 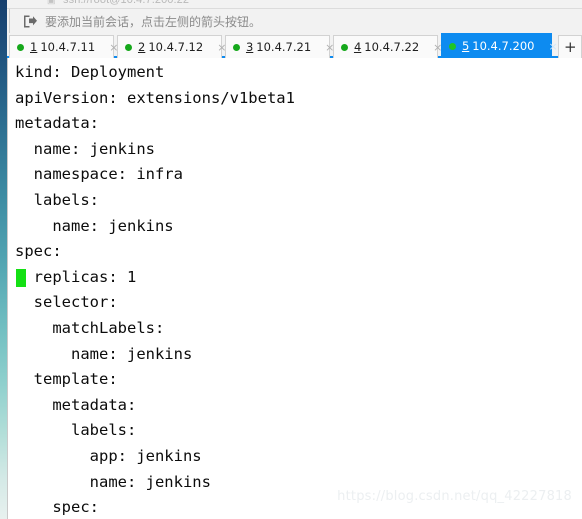 I want to click on session-hint-text: 要添加当前会话，点击左侧的箭头按钮。, so click(x=153, y=21).